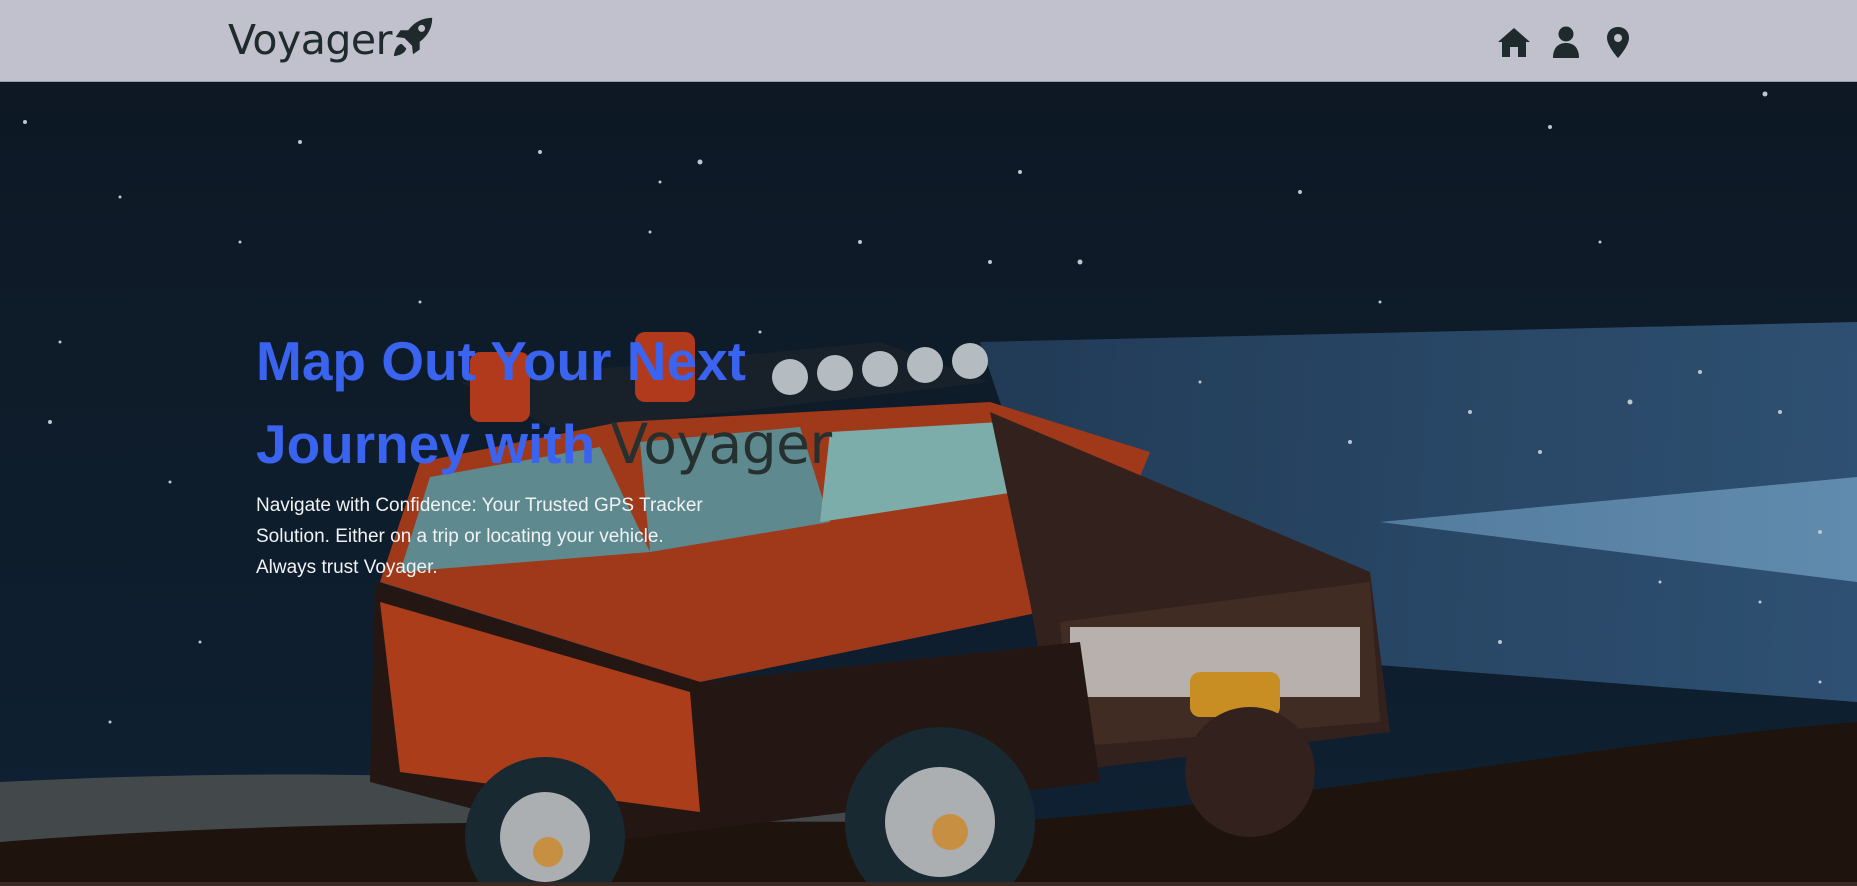 The image size is (1857, 886). What do you see at coordinates (501, 361) in the screenshot?
I see `hero-title-line1: Map Out Your Next` at bounding box center [501, 361].